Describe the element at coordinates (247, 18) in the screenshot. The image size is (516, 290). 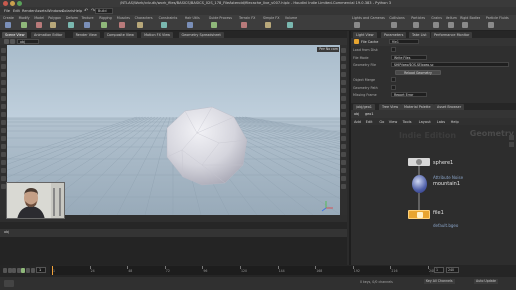
I see `shelf-tab-terrain-fx: Terrain FX` at that location.